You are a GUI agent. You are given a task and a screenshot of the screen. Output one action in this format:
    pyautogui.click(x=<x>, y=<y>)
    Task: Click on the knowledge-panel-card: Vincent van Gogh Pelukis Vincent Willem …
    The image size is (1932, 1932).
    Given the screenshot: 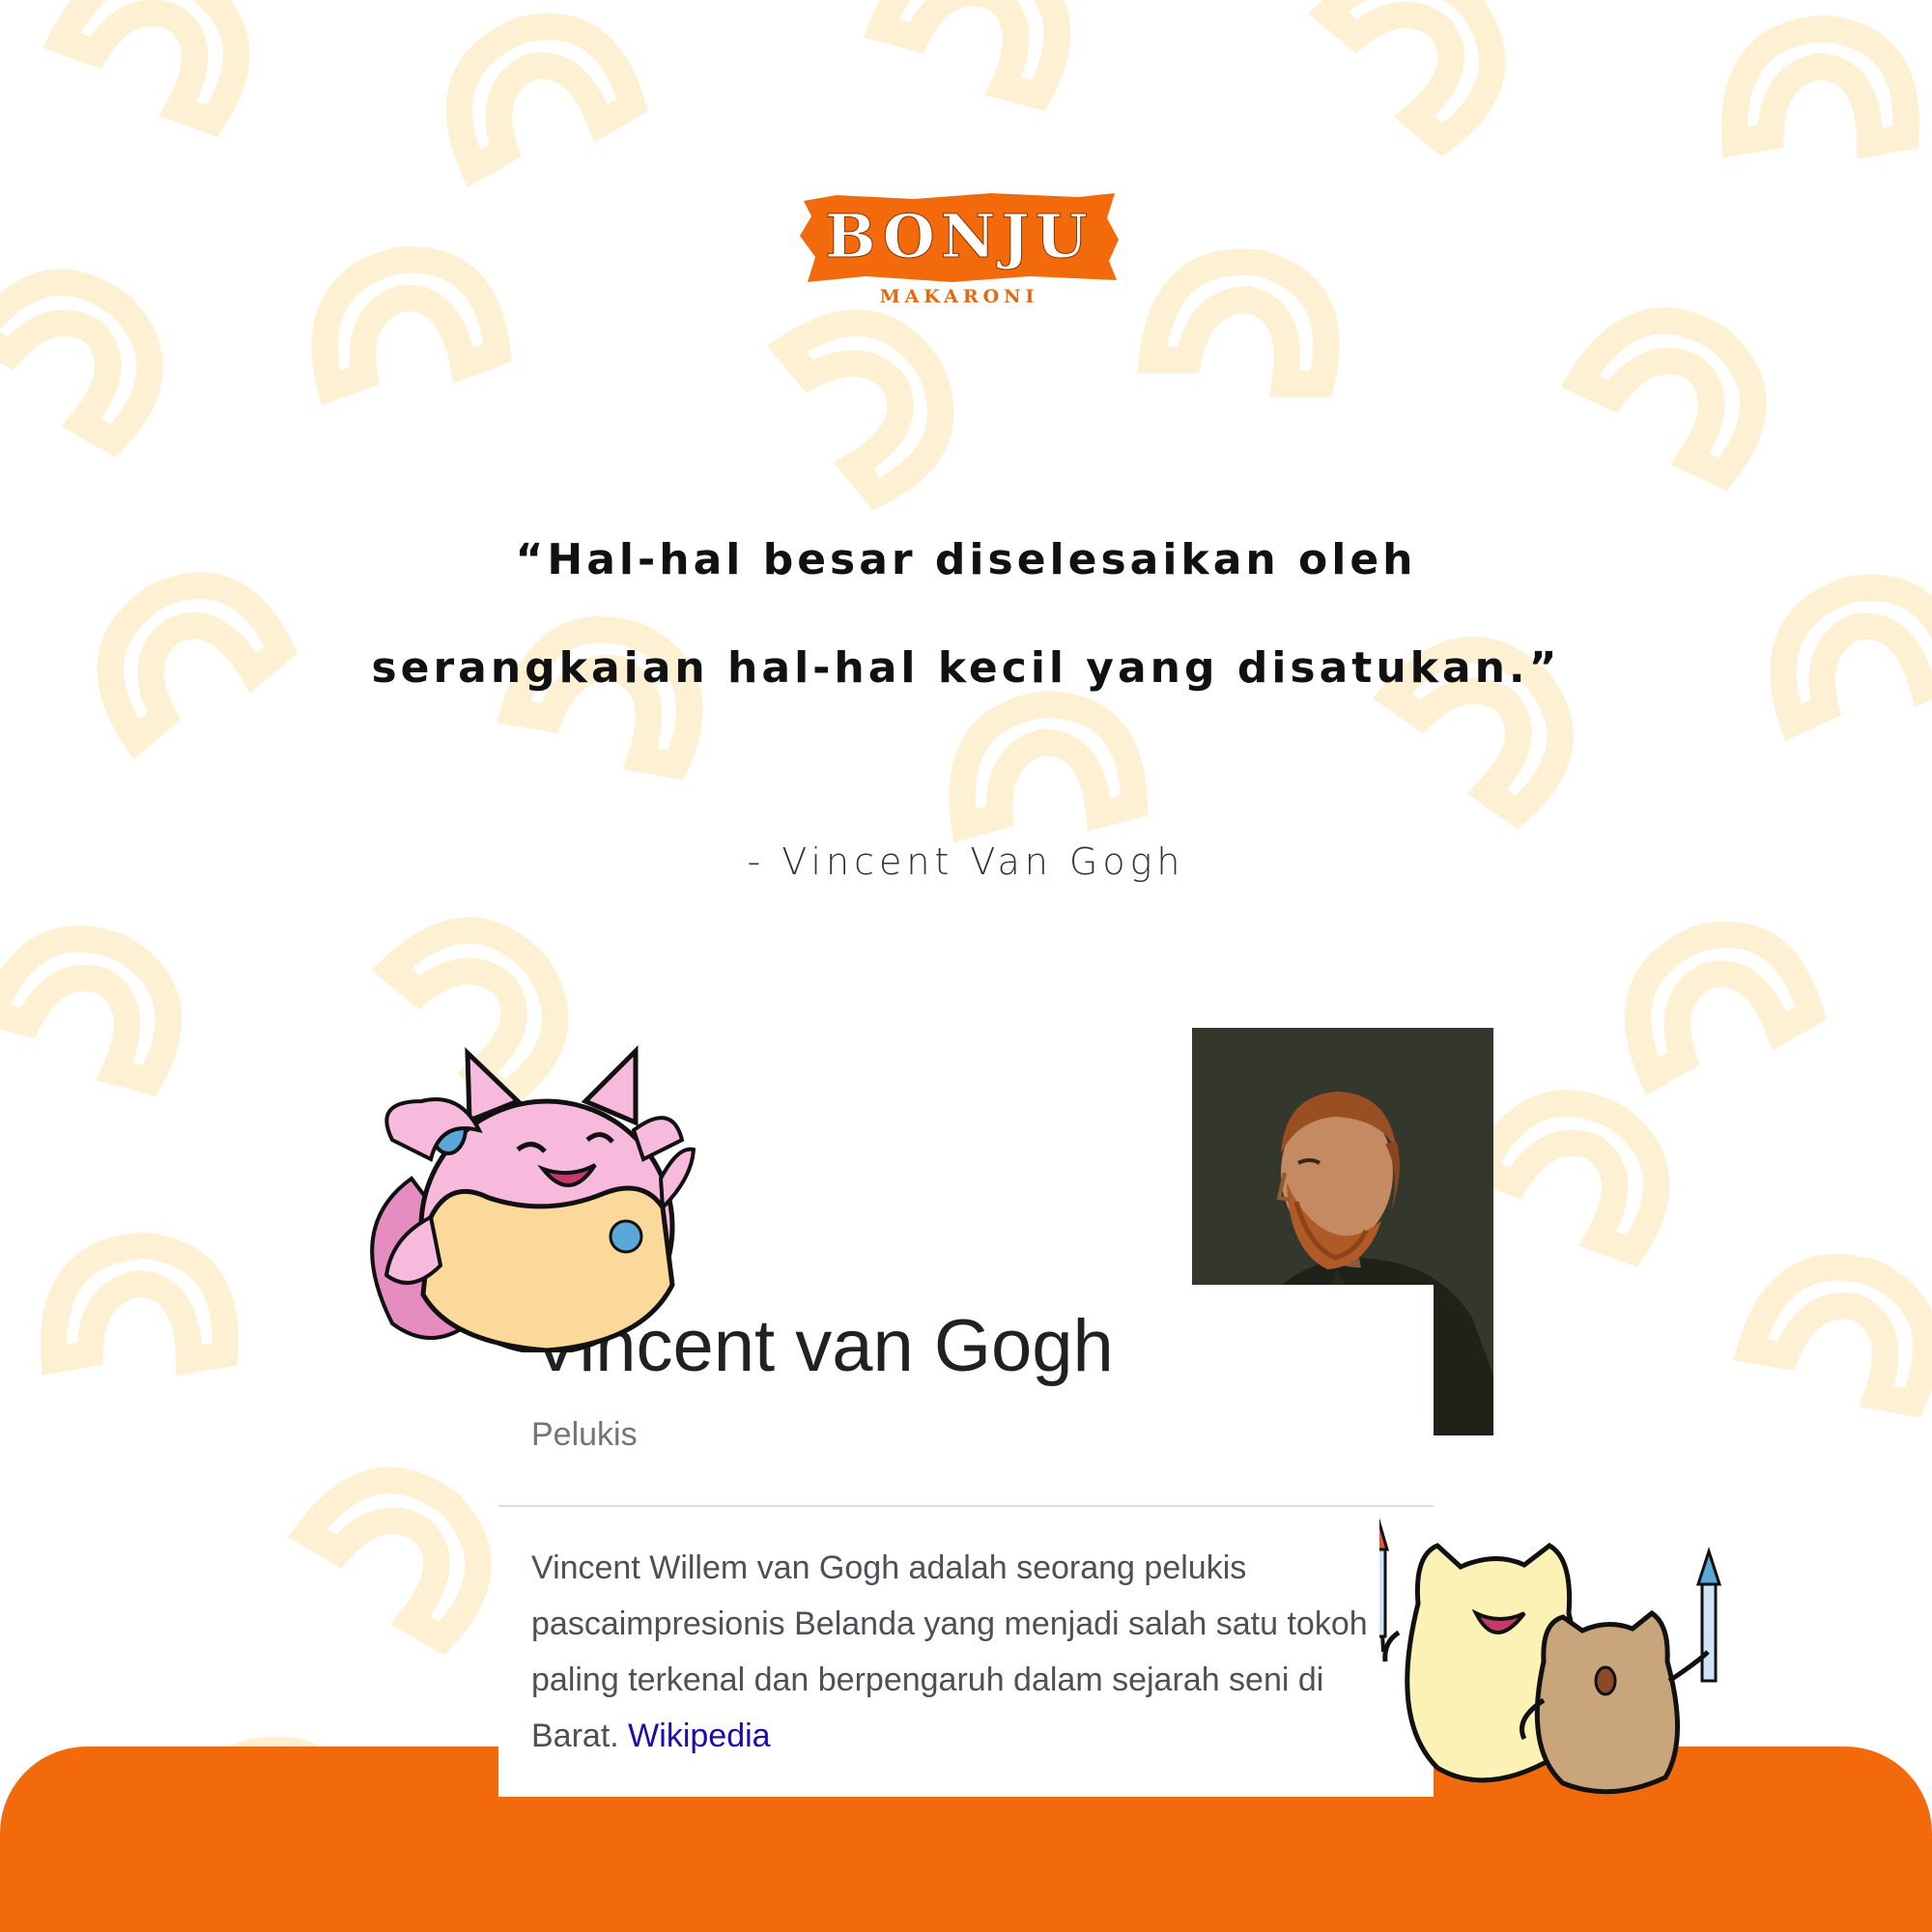 What is the action you would take?
    pyautogui.click(x=966, y=1541)
    